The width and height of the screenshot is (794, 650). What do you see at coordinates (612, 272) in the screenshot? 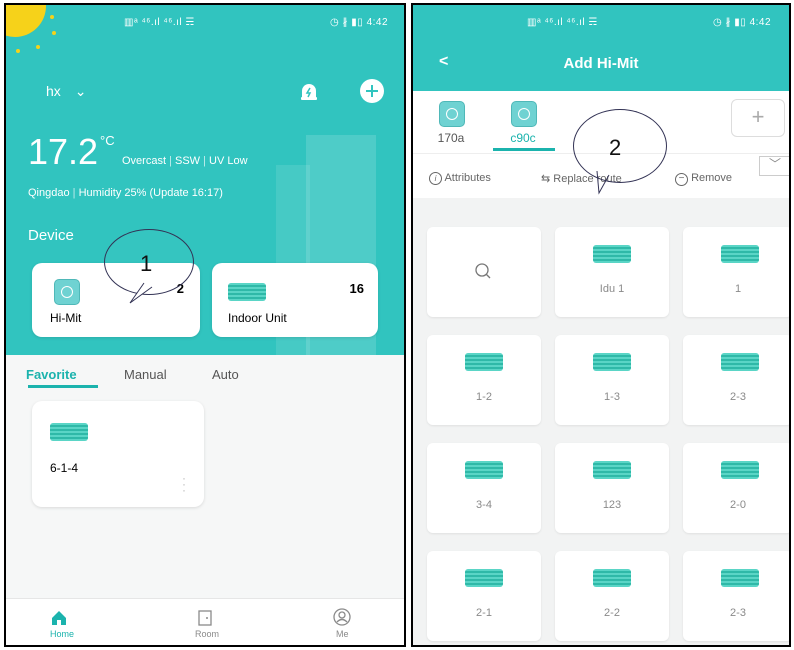
I see `device-tile: Idu 1` at bounding box center [612, 272].